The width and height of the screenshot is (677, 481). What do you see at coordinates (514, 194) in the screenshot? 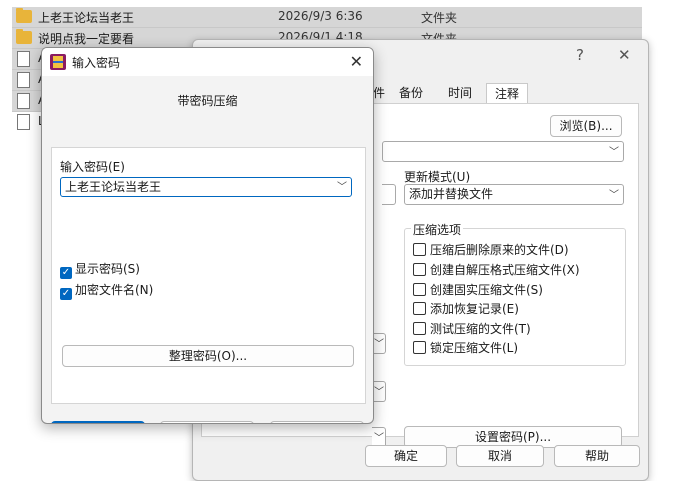
I see `update-mode-select: 添加并替换文件 ﹀` at bounding box center [514, 194].